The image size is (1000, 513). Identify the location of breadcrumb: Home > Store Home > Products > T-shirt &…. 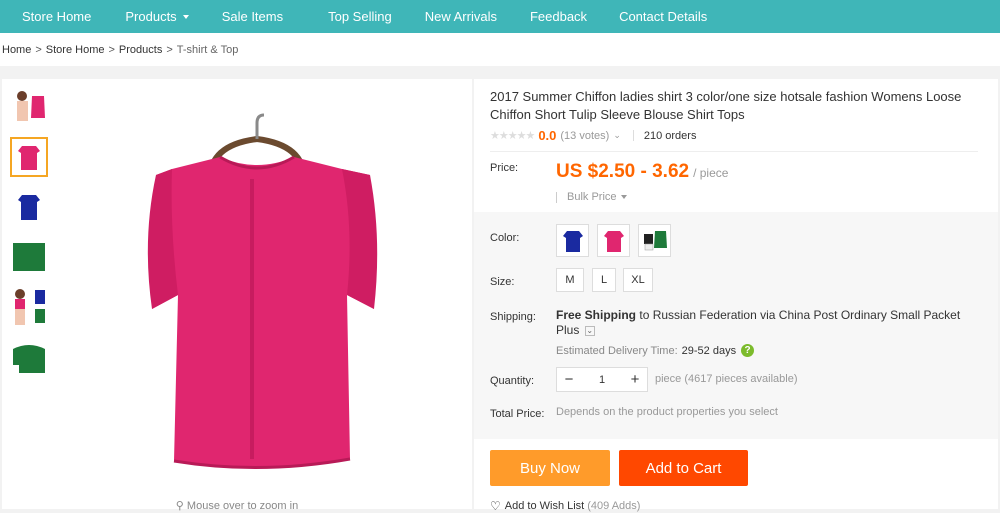
(500, 49).